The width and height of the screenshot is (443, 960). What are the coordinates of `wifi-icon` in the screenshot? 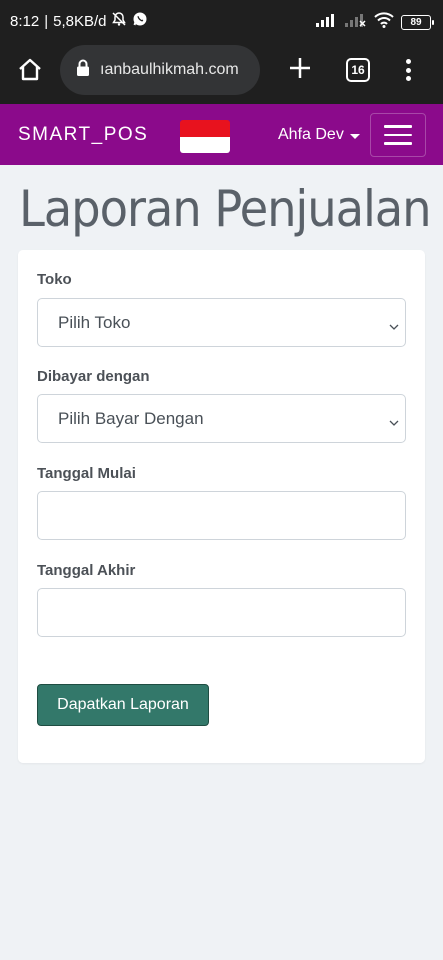 It's located at (384, 22).